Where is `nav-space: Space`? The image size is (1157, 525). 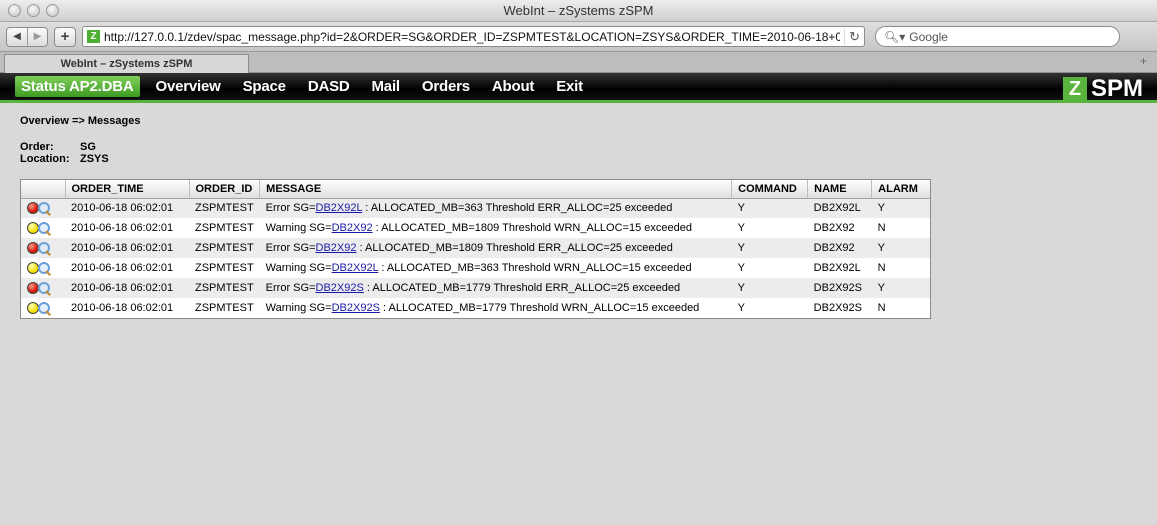
nav-space: Space is located at coordinates (264, 86).